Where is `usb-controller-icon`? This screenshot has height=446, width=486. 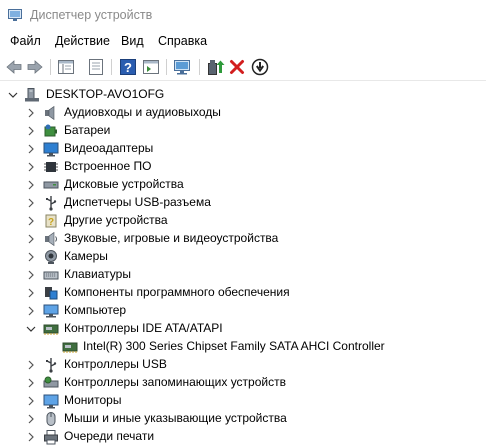 usb-controller-icon is located at coordinates (51, 365).